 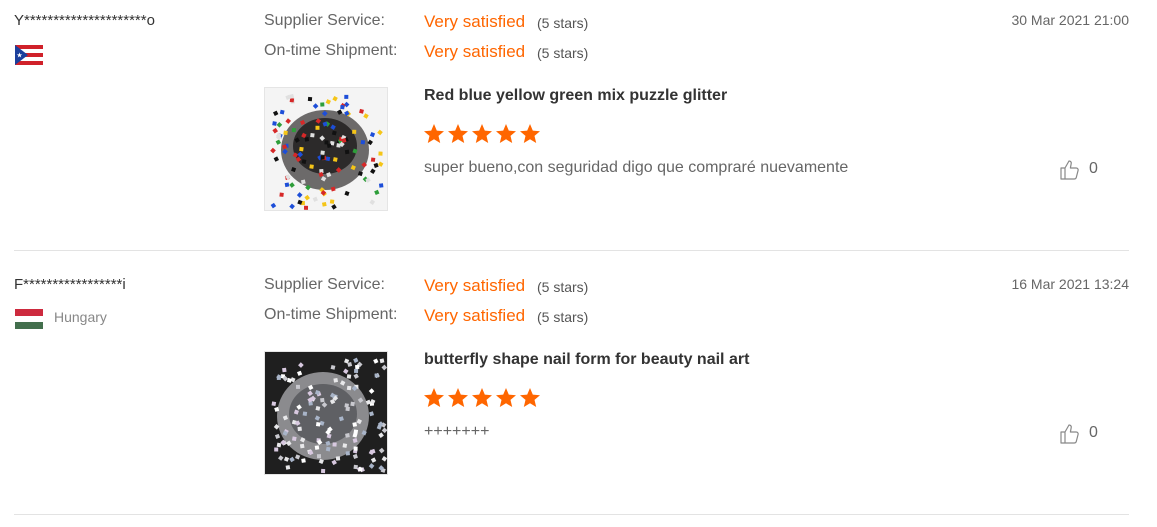 What do you see at coordinates (1070, 284) in the screenshot?
I see `review-date: 16 Mar 2021 13:24` at bounding box center [1070, 284].